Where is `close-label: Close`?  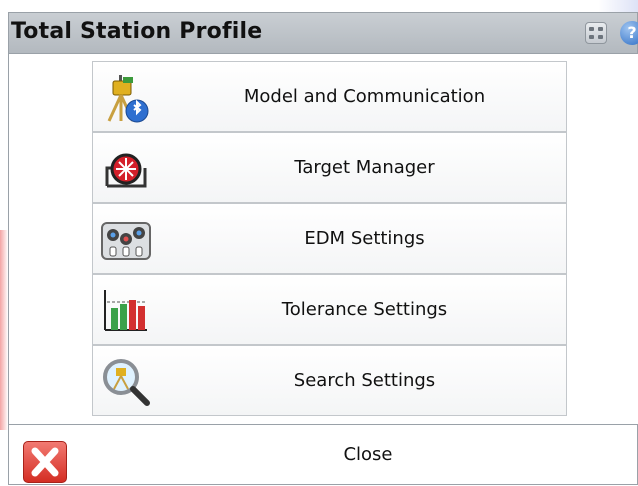
close-label: Close is located at coordinates (368, 454).